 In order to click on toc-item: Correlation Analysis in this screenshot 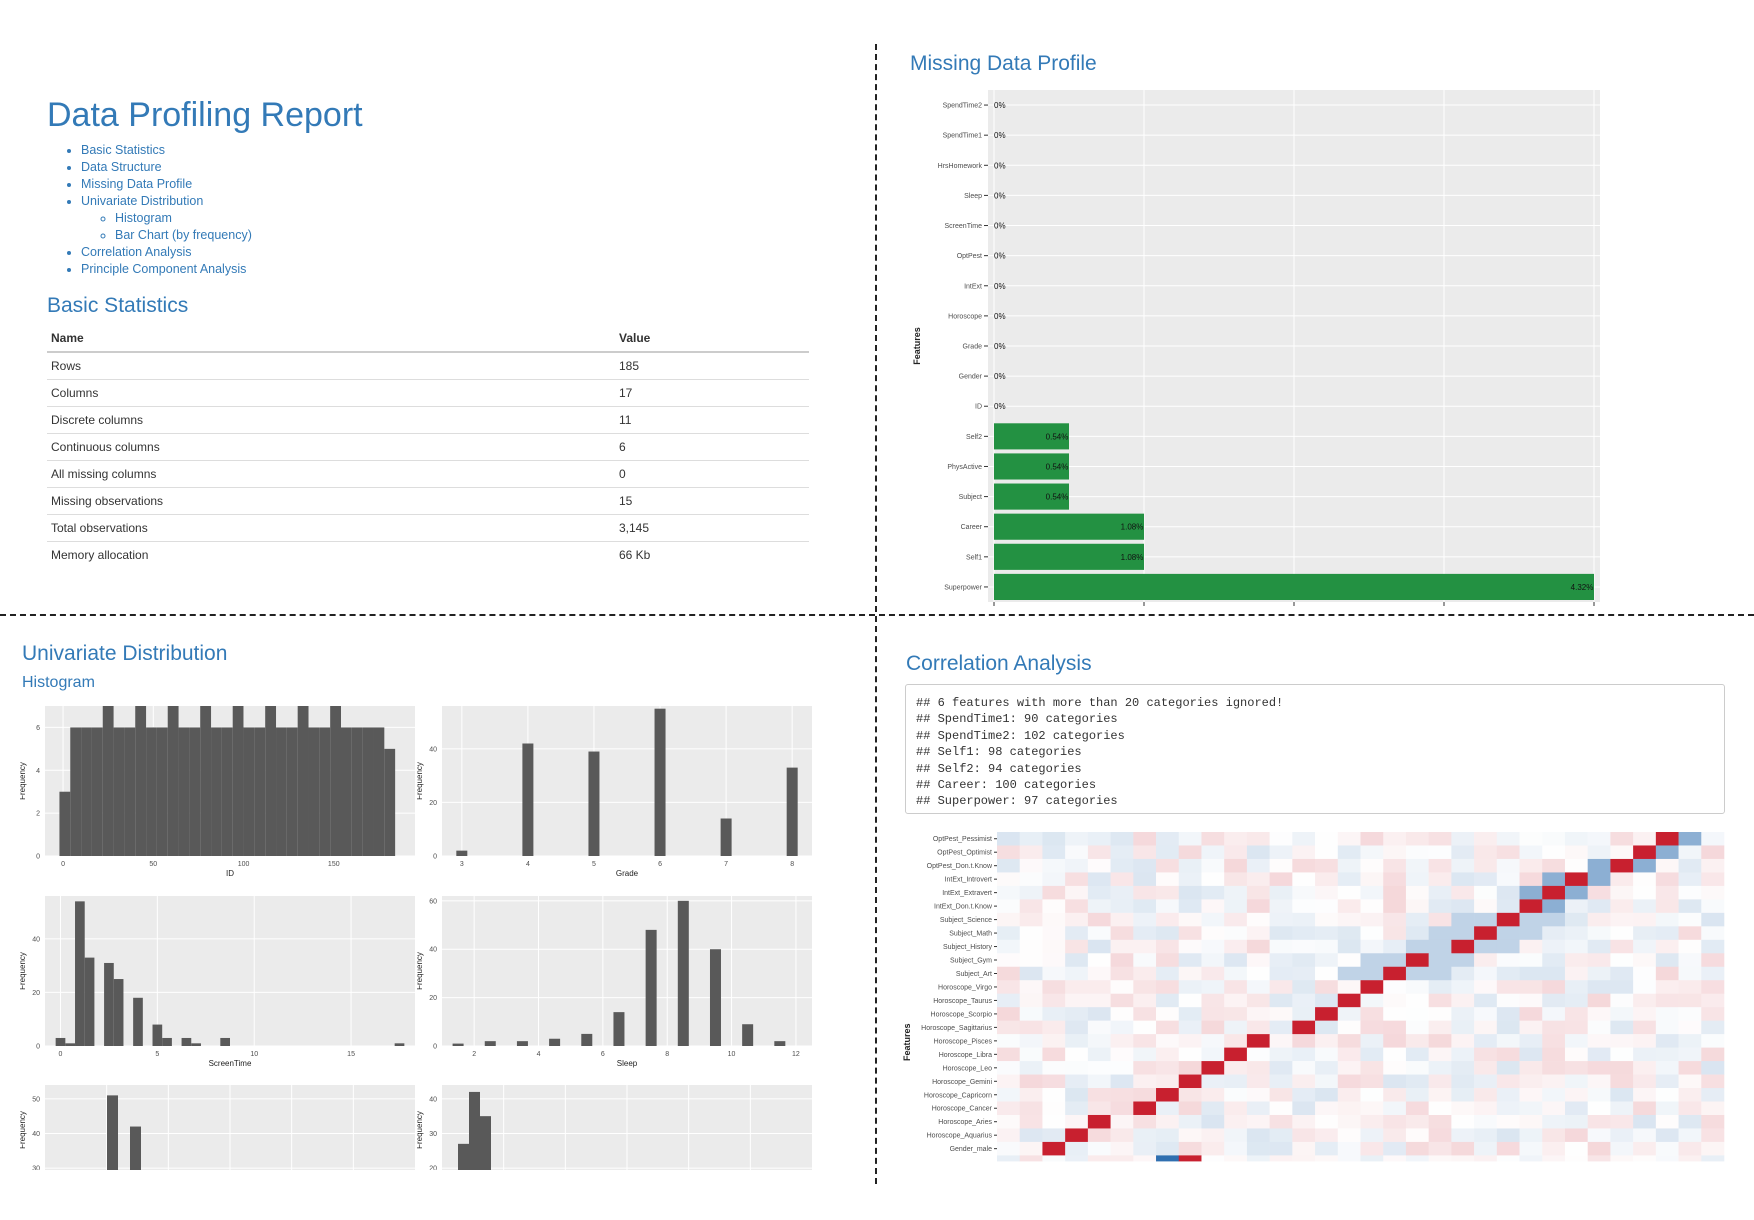, I will do `click(166, 252)`.